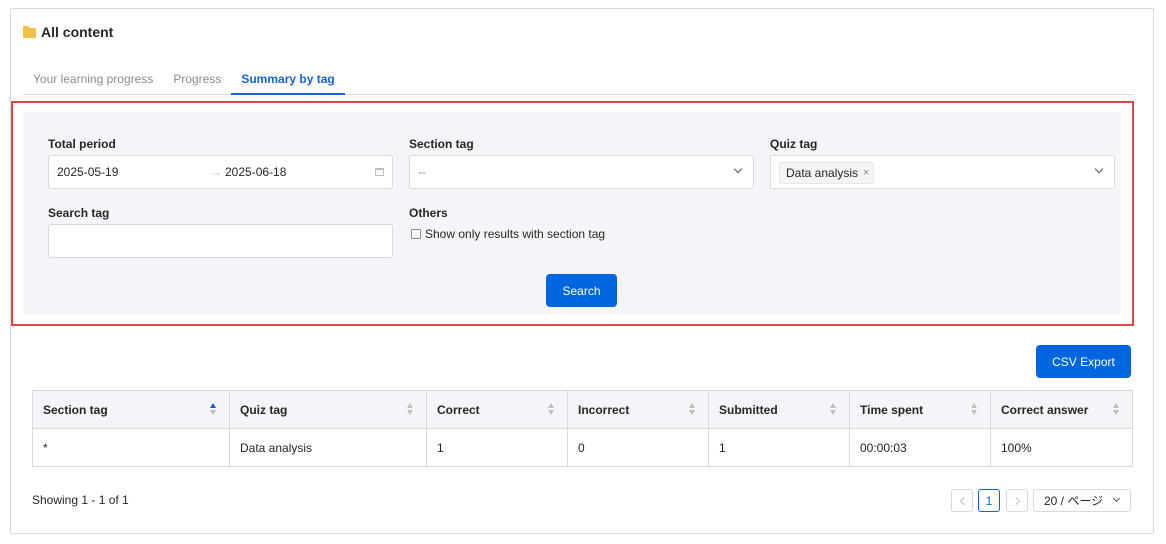  Describe the element at coordinates (328, 409) in the screenshot. I see `col-header-quiz-tag: Quiz tag` at that location.